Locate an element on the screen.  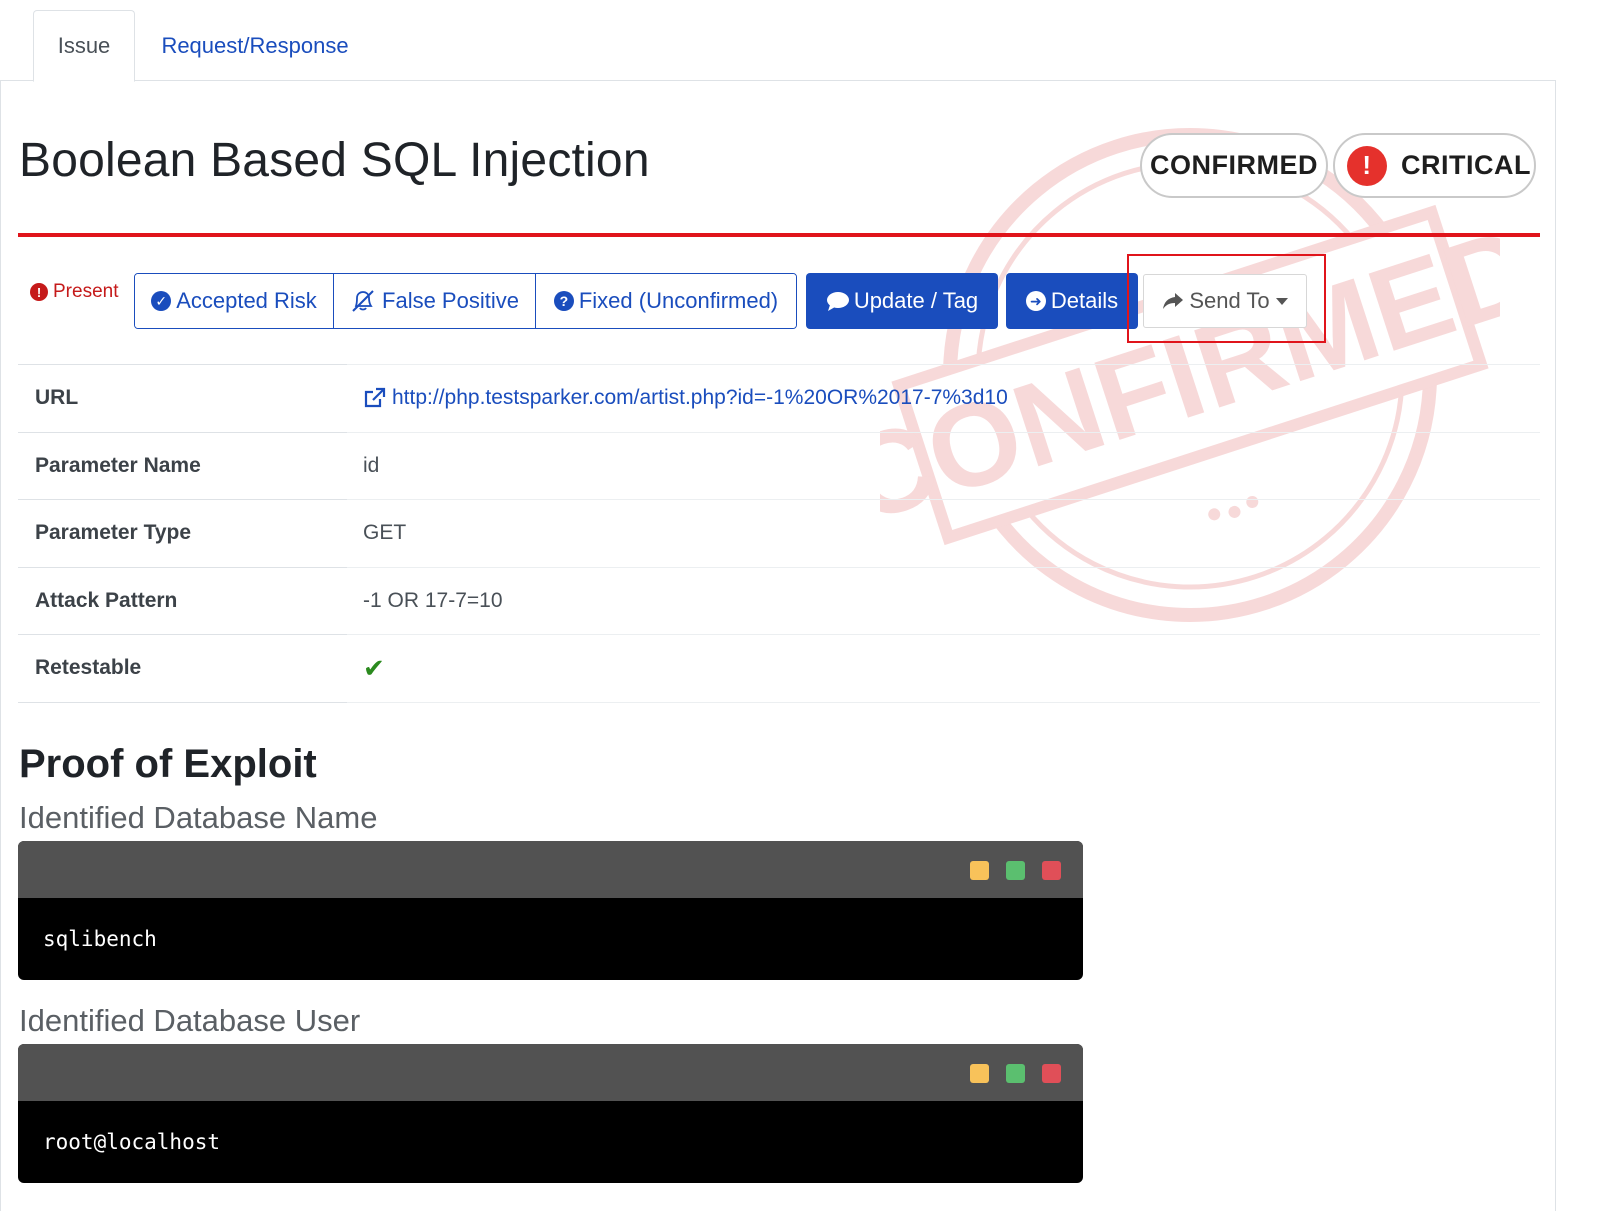
section-heading: Identified Database Name is located at coordinates (198, 817).